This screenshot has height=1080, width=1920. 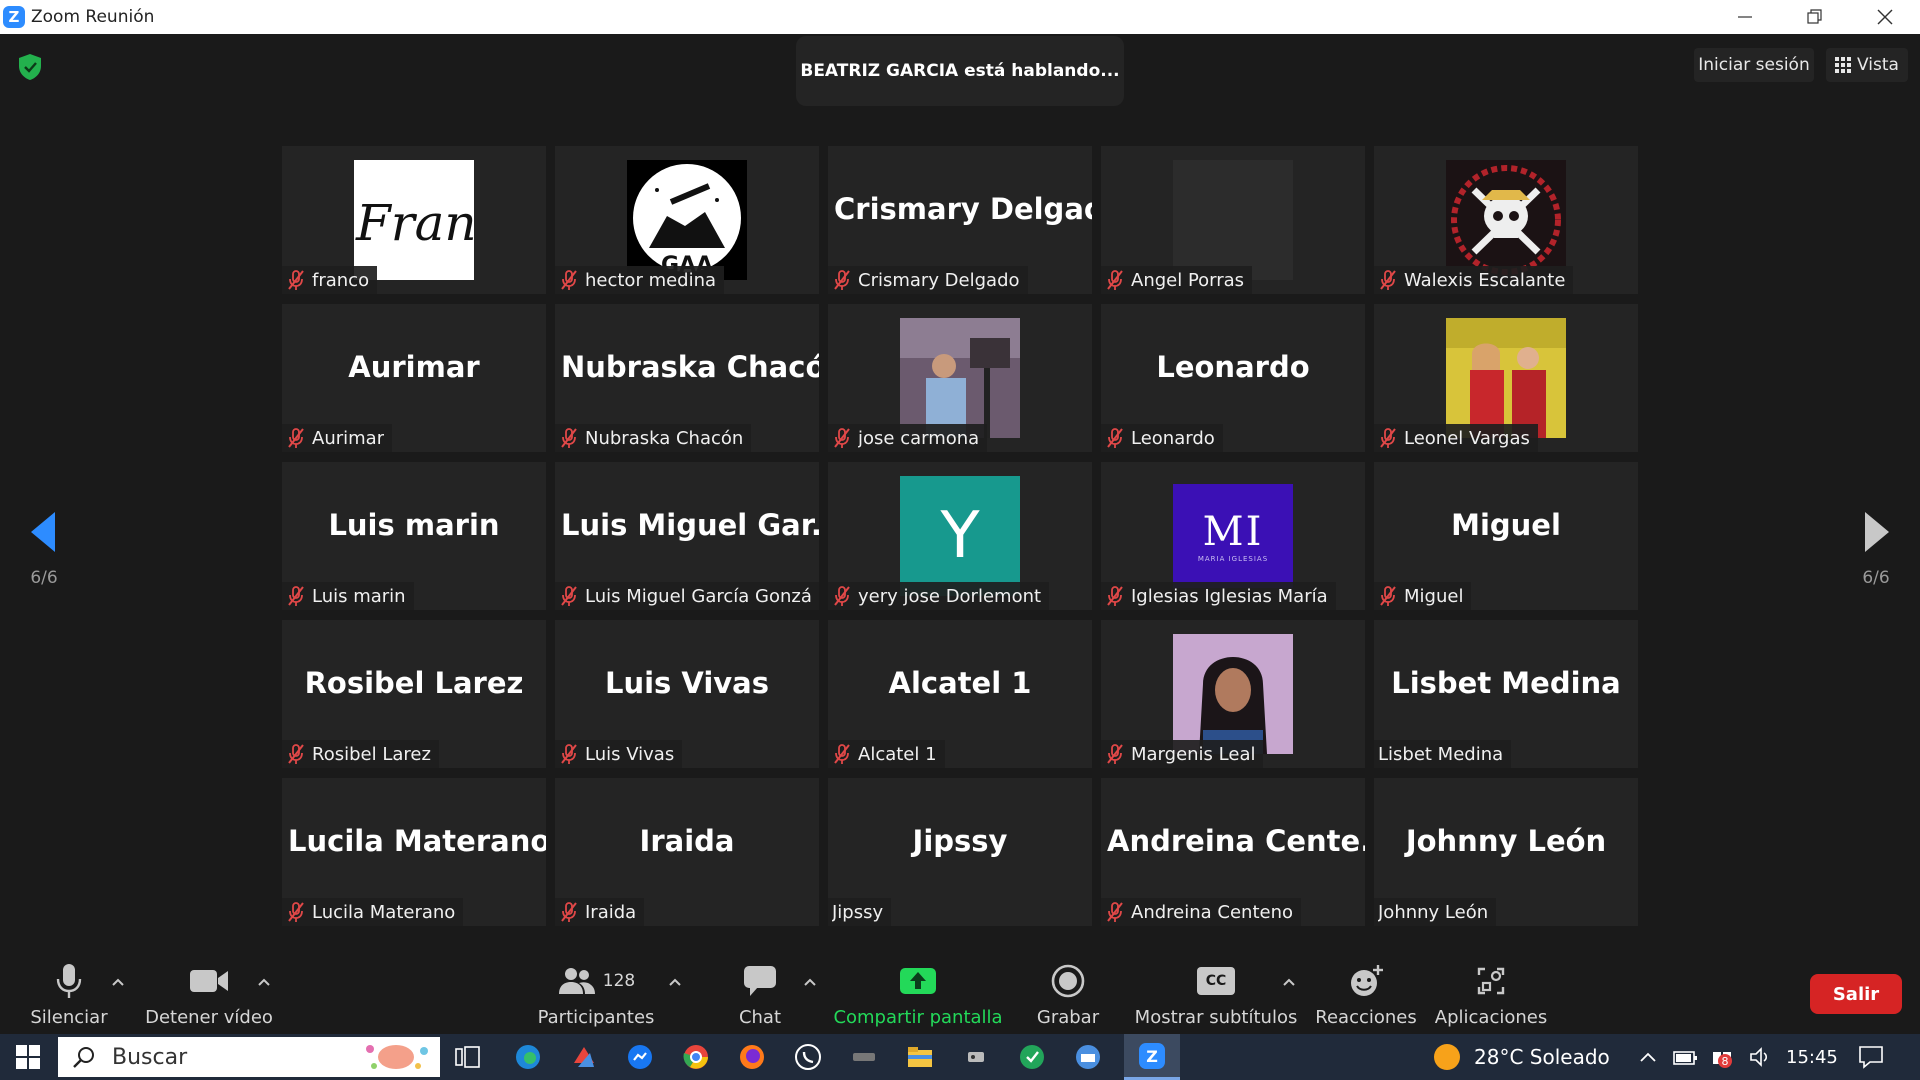 I want to click on participant-tile: Walexis Escalante, so click(x=1506, y=220).